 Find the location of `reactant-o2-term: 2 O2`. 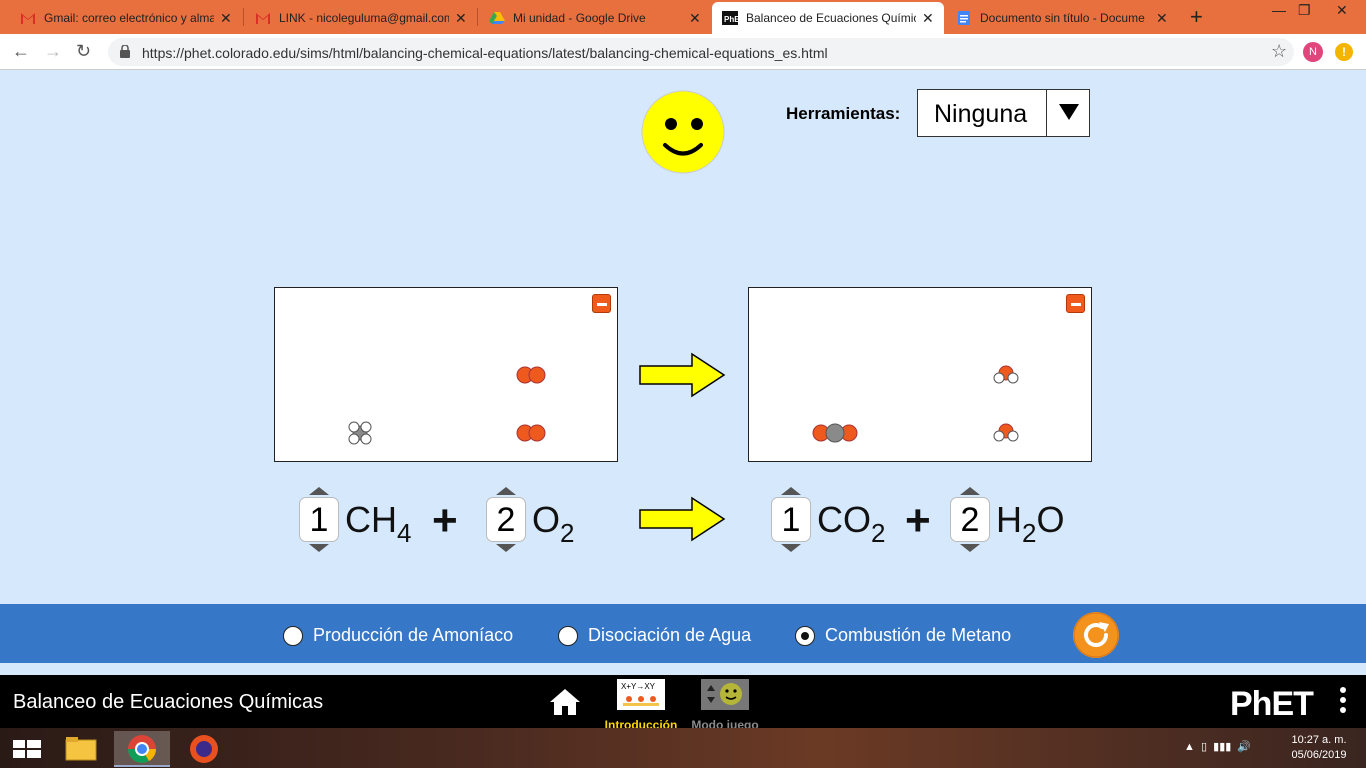

reactant-o2-term: 2 O2 is located at coordinates (536, 519).